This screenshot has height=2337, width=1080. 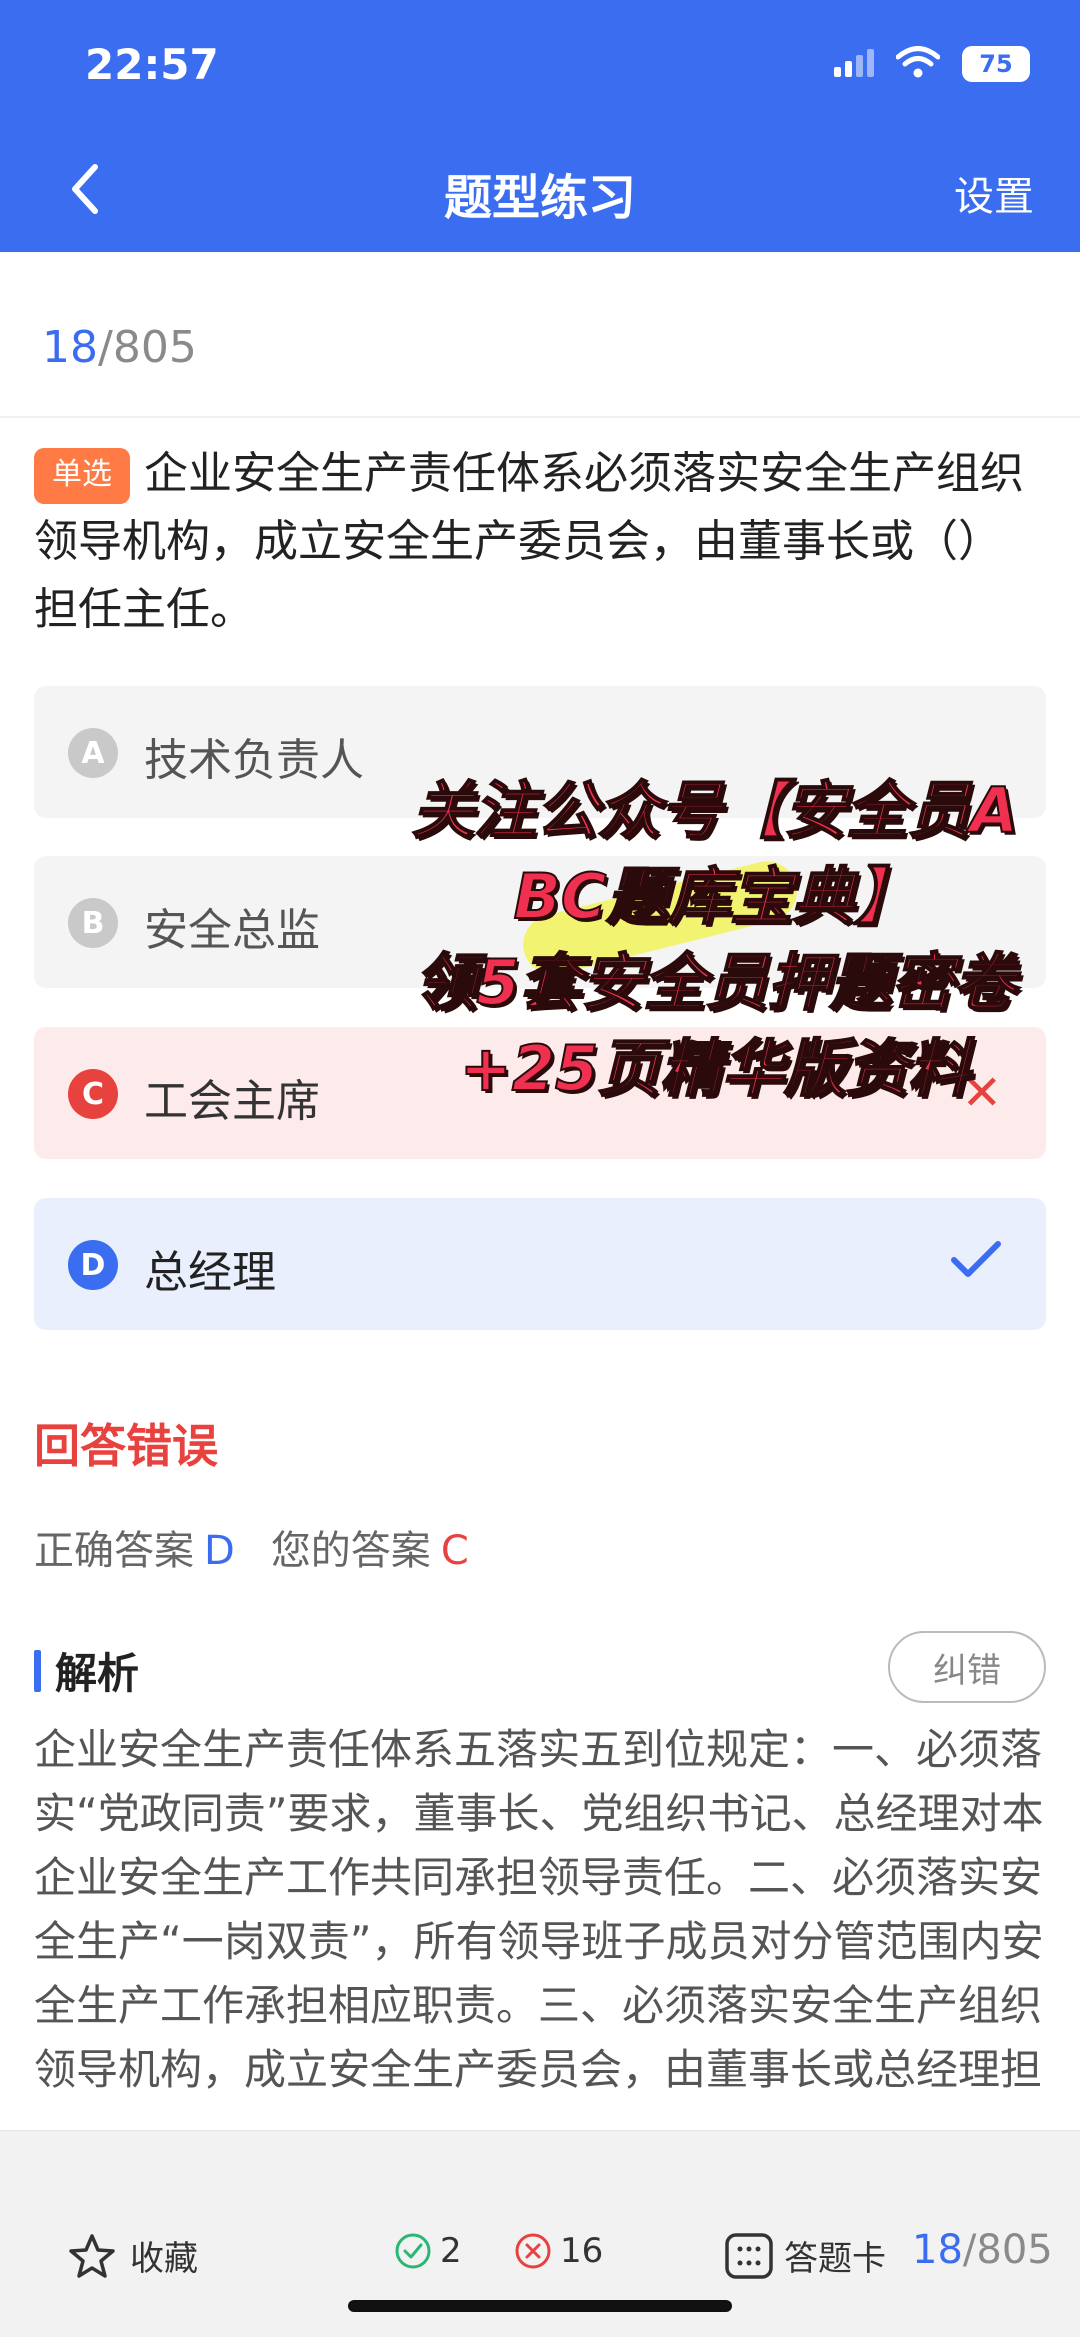 What do you see at coordinates (540, 2306) in the screenshot?
I see `home-indicator` at bounding box center [540, 2306].